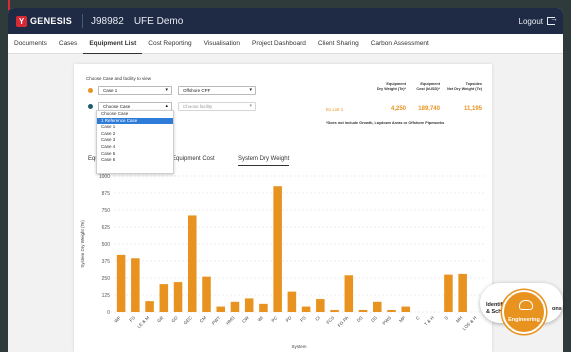 The width and height of the screenshot is (571, 352). I want to click on topbar-divider, so click(82, 21).